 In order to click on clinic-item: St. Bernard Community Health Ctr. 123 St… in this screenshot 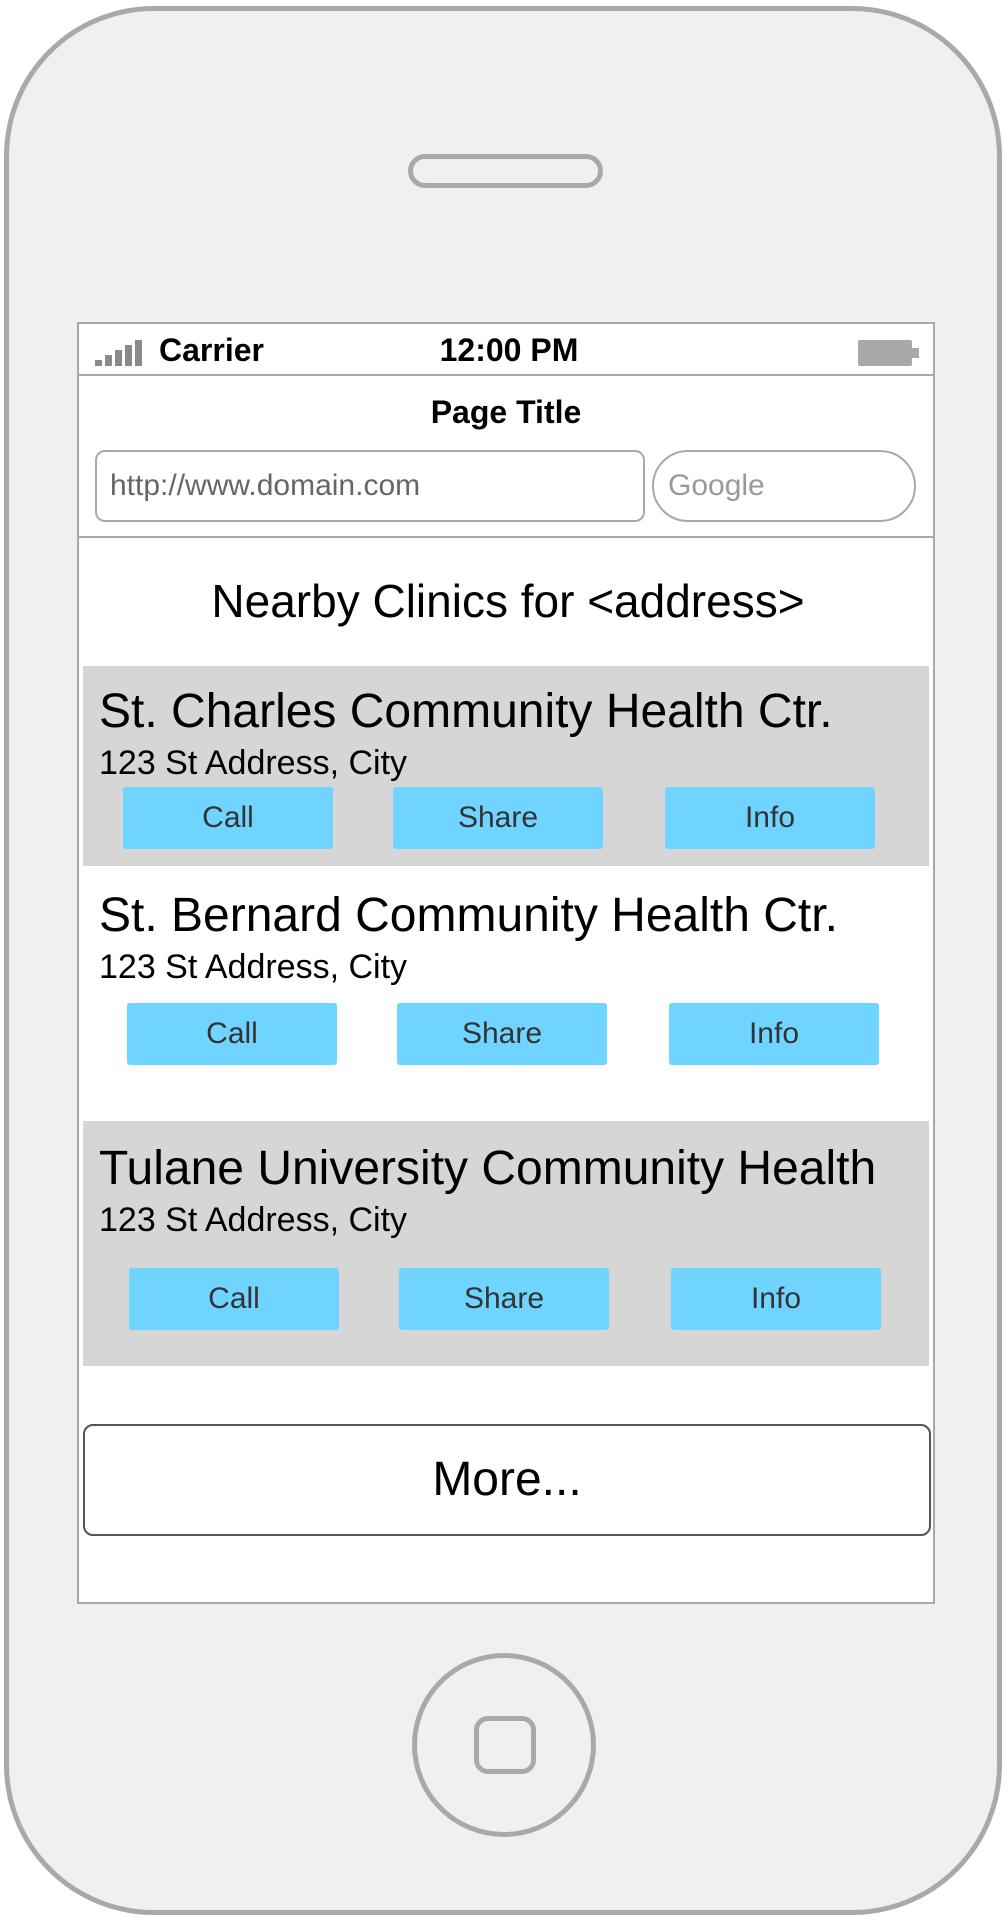, I will do `click(506, 991)`.